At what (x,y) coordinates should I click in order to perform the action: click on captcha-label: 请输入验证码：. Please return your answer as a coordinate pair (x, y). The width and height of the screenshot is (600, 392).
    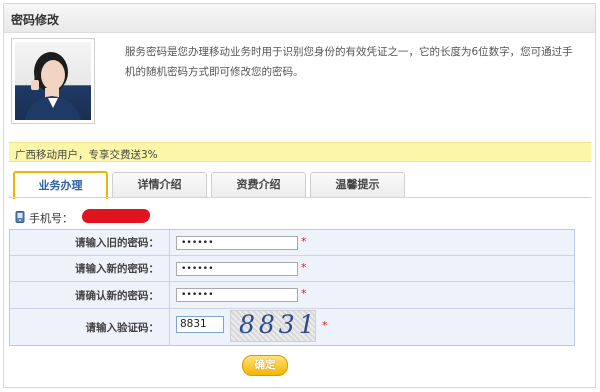
    Looking at the image, I should click on (90, 327).